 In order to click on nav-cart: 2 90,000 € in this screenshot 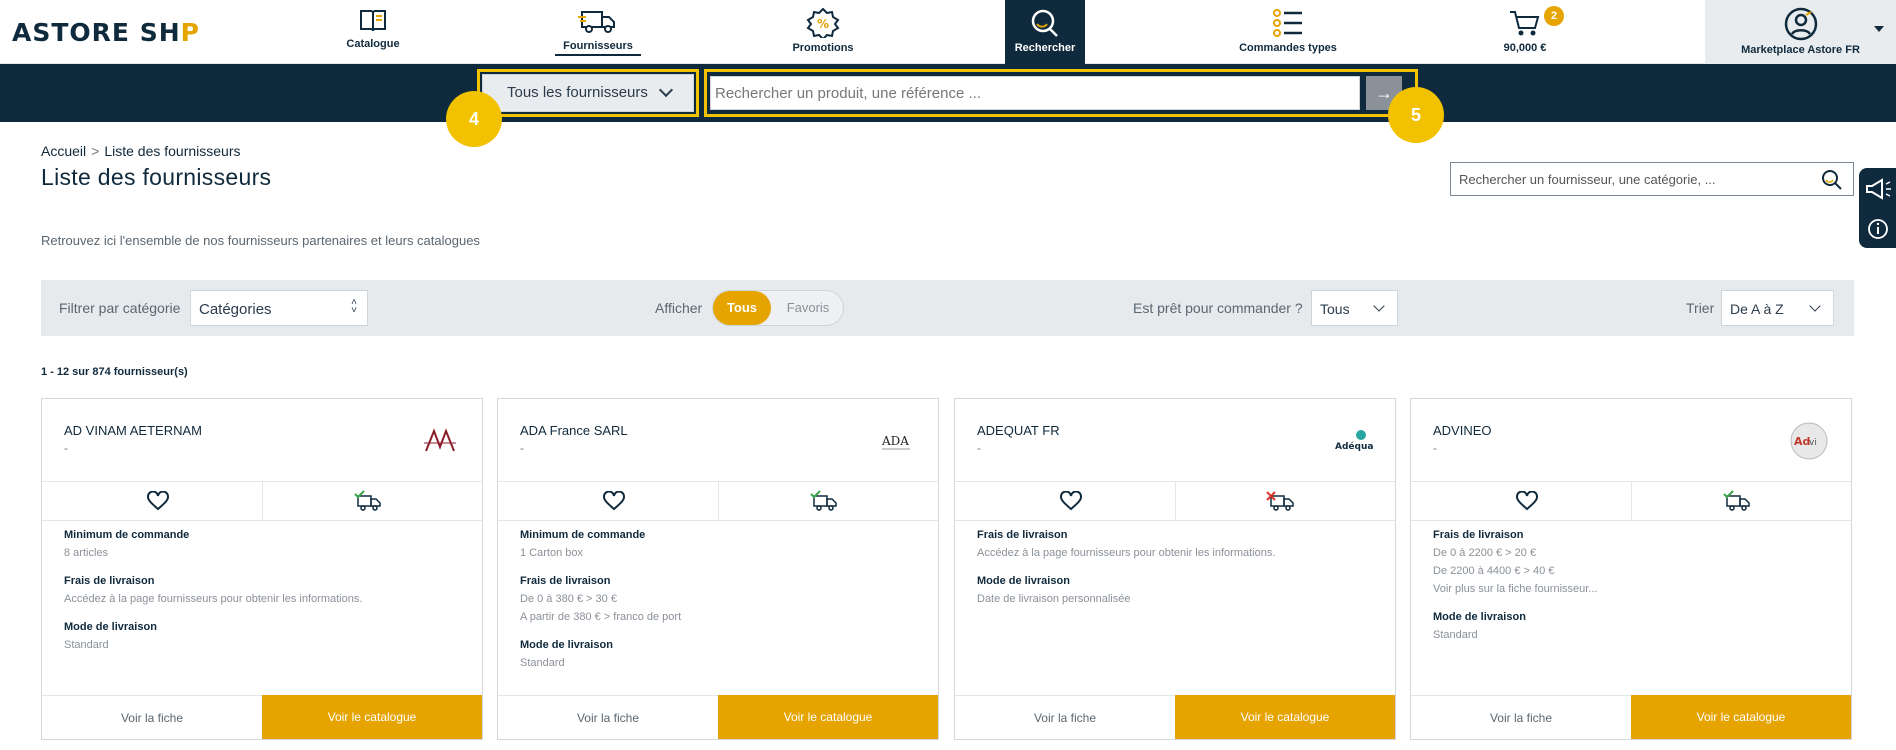, I will do `click(1527, 32)`.